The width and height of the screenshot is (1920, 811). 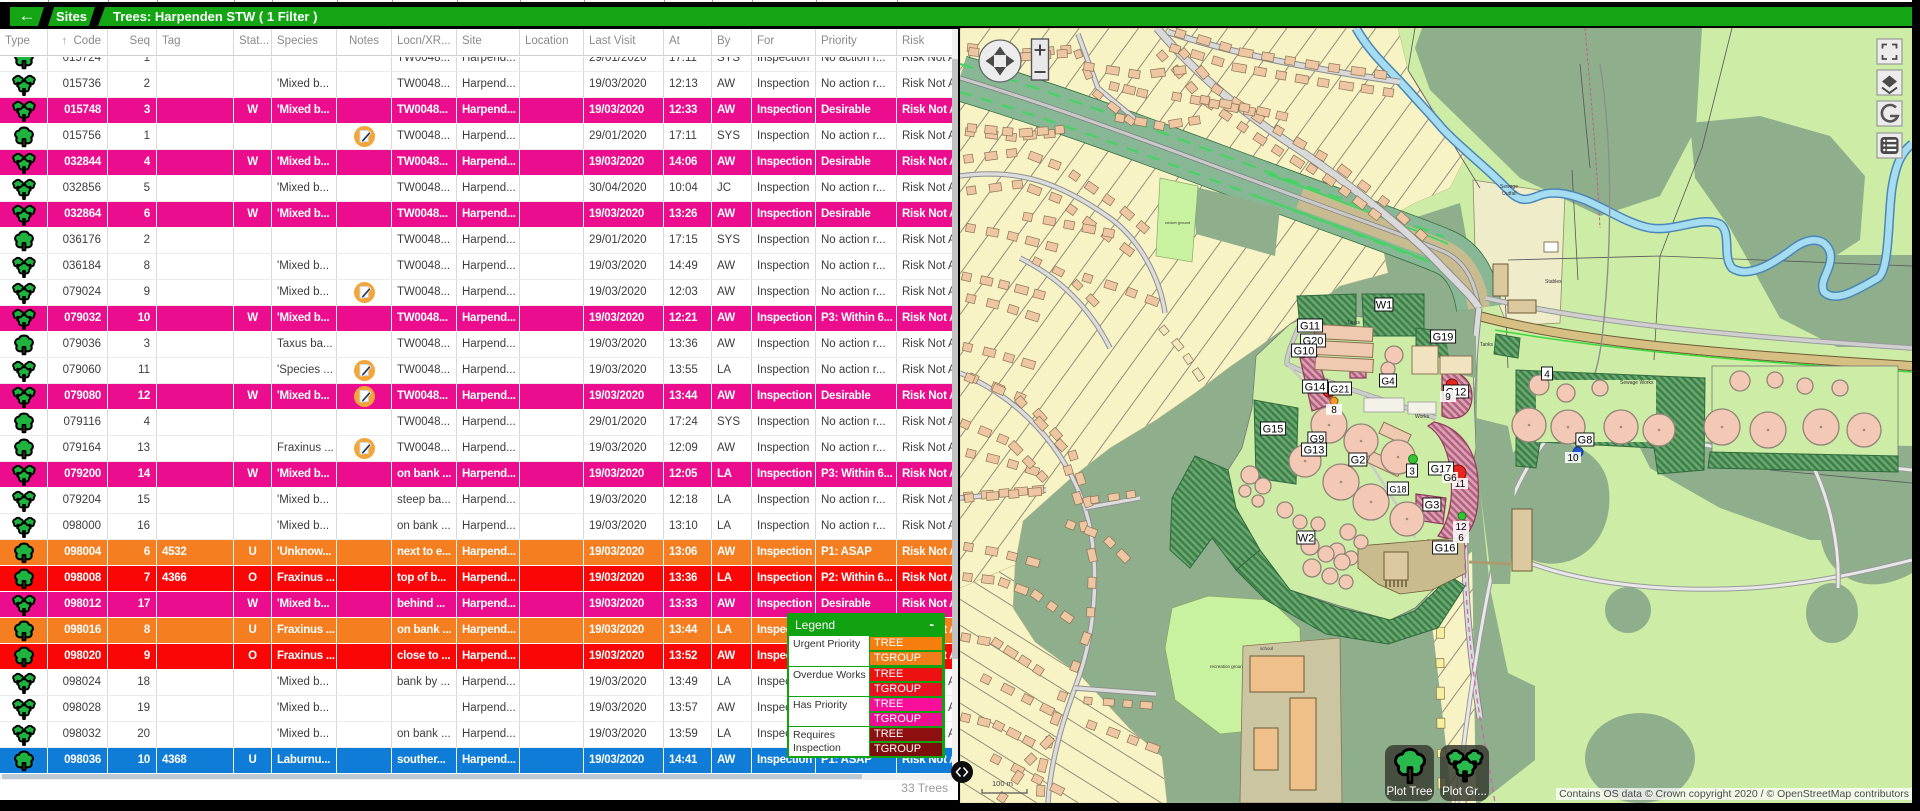 What do you see at coordinates (1432, 506) in the screenshot?
I see `svg-text: G3` at bounding box center [1432, 506].